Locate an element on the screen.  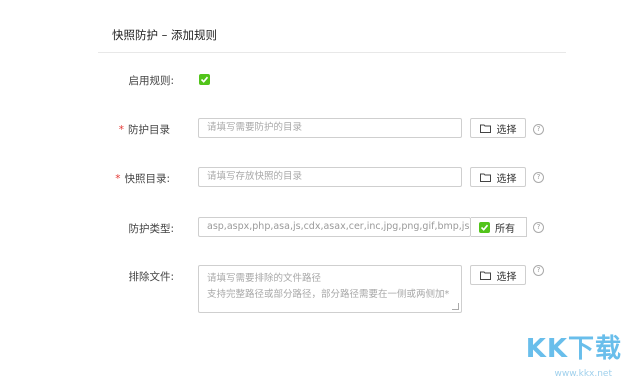
all-types-toggle: 所有 is located at coordinates (499, 227).